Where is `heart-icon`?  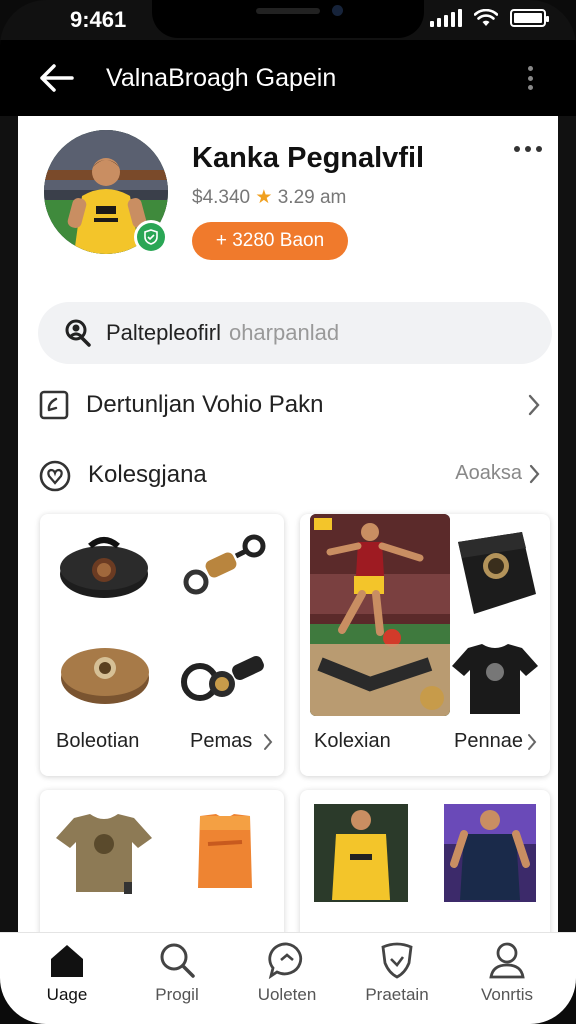
heart-icon is located at coordinates (55, 476).